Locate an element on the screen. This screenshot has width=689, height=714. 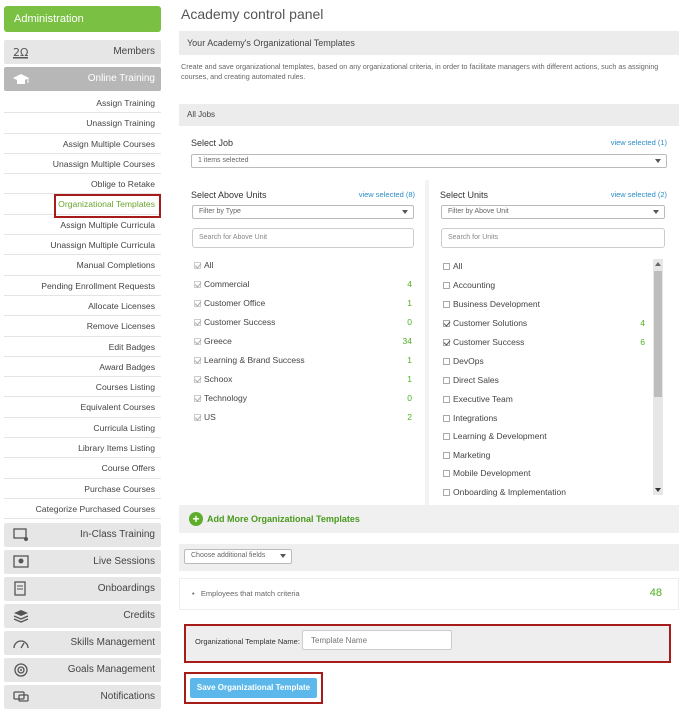
sidebar-header: Administration is located at coordinates (82, 19).